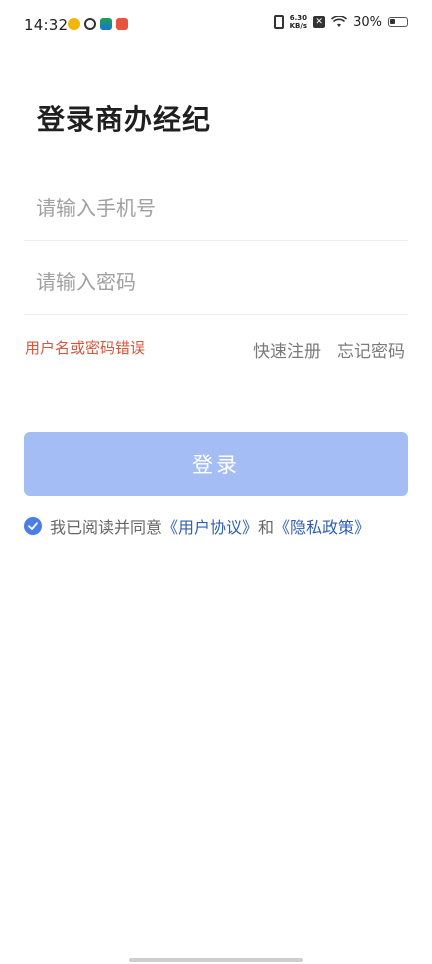  Describe the element at coordinates (322, 526) in the screenshot. I see `privacy-policy-link: 《隐私政策》` at that location.